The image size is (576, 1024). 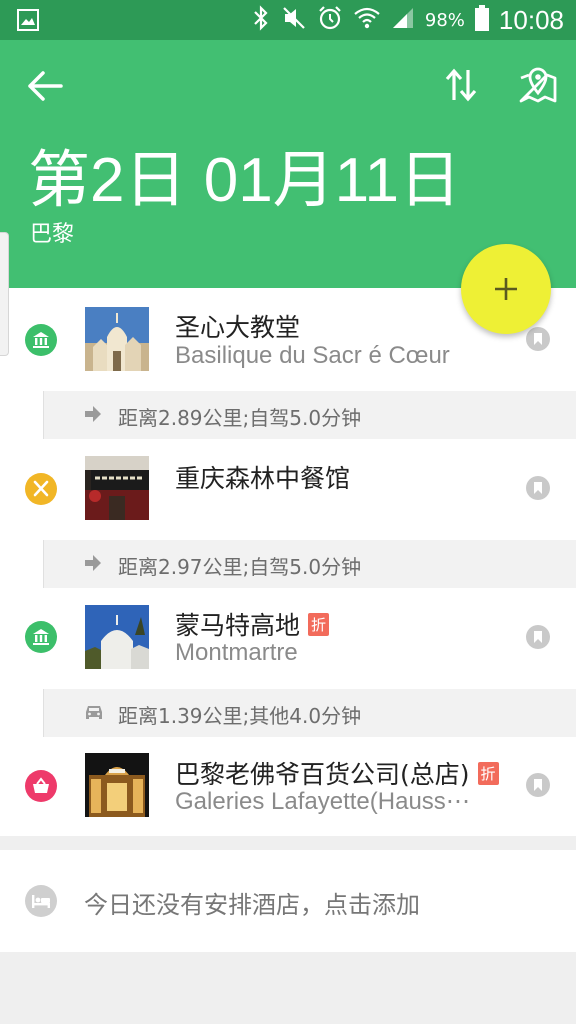 I want to click on plus-icon, so click(x=506, y=289).